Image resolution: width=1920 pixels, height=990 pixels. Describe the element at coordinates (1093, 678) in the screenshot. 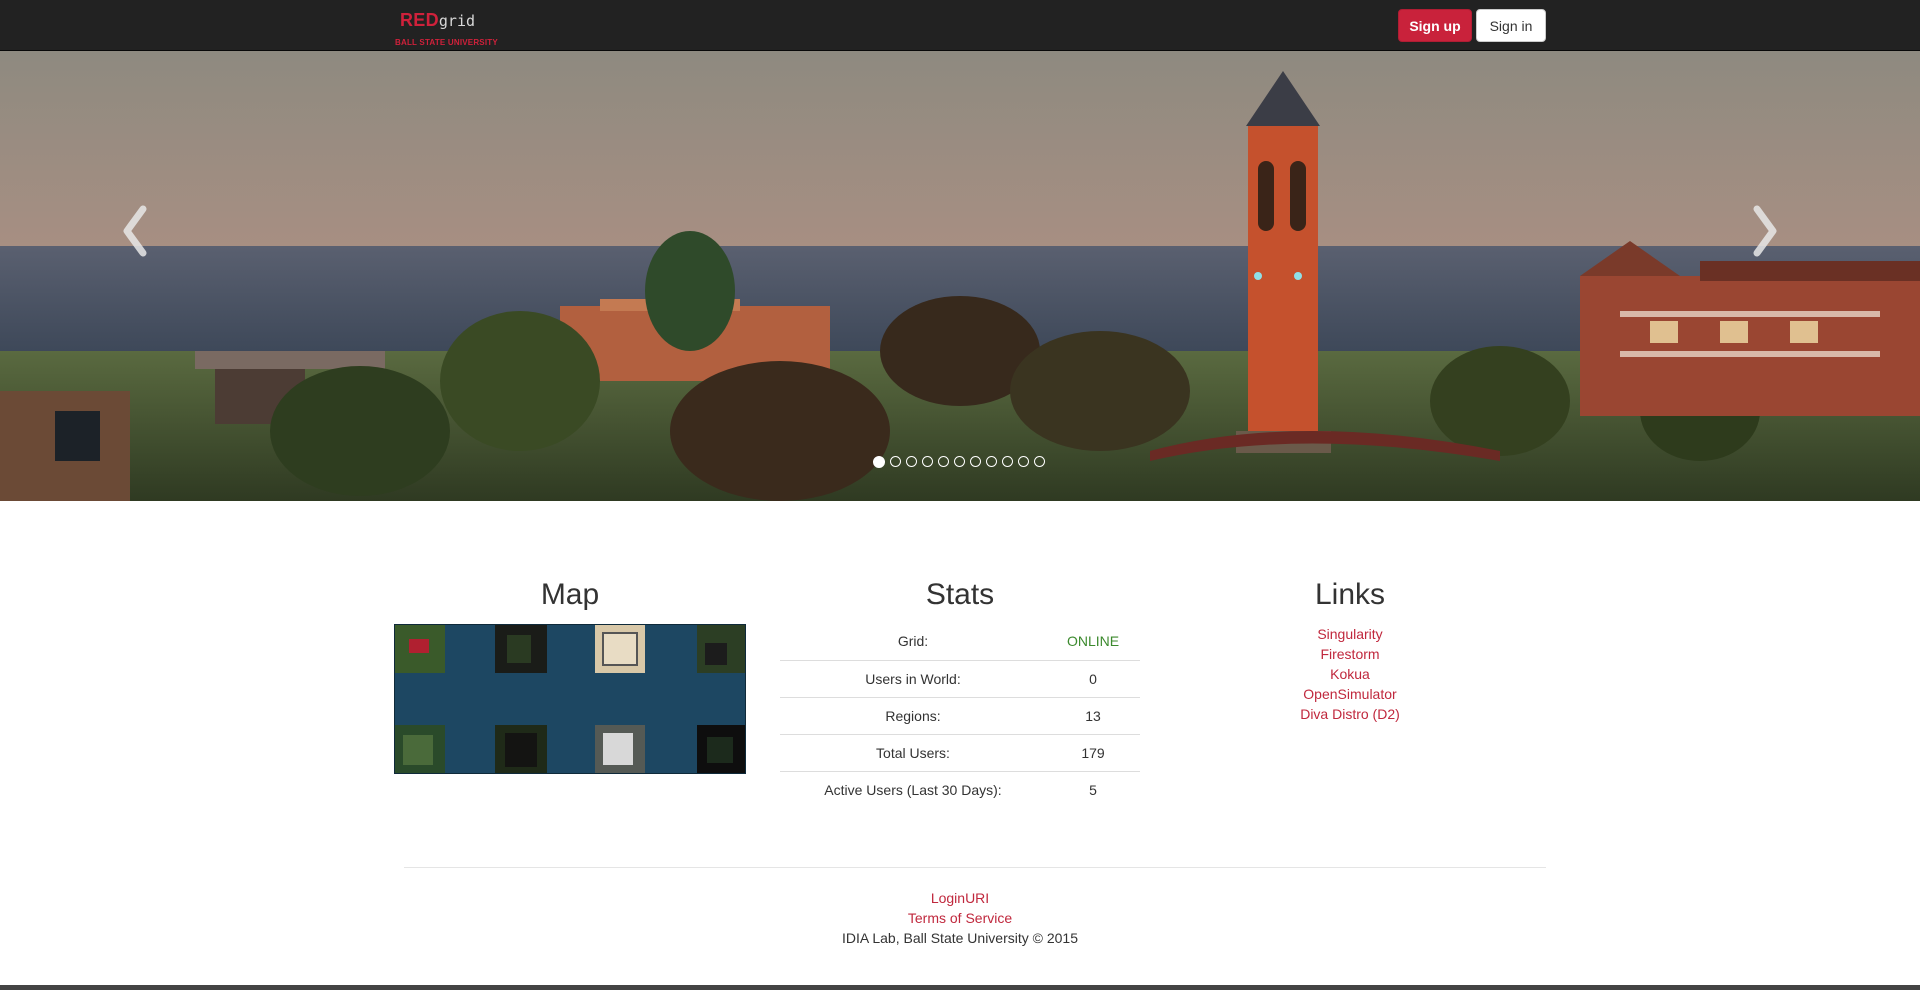

I see `stat-value: 0` at that location.